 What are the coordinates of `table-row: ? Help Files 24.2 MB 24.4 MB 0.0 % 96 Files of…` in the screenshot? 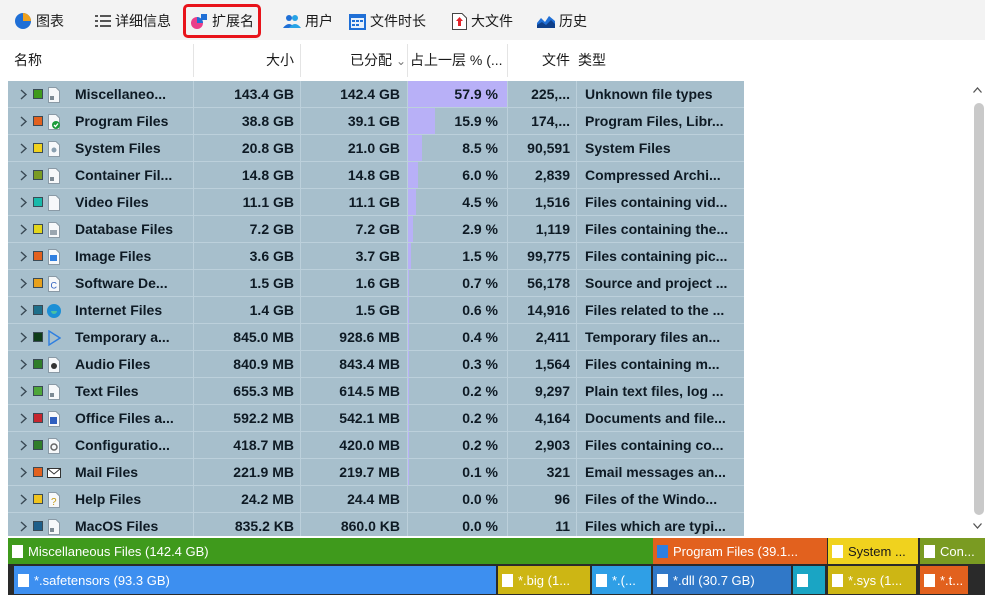 It's located at (376, 499).